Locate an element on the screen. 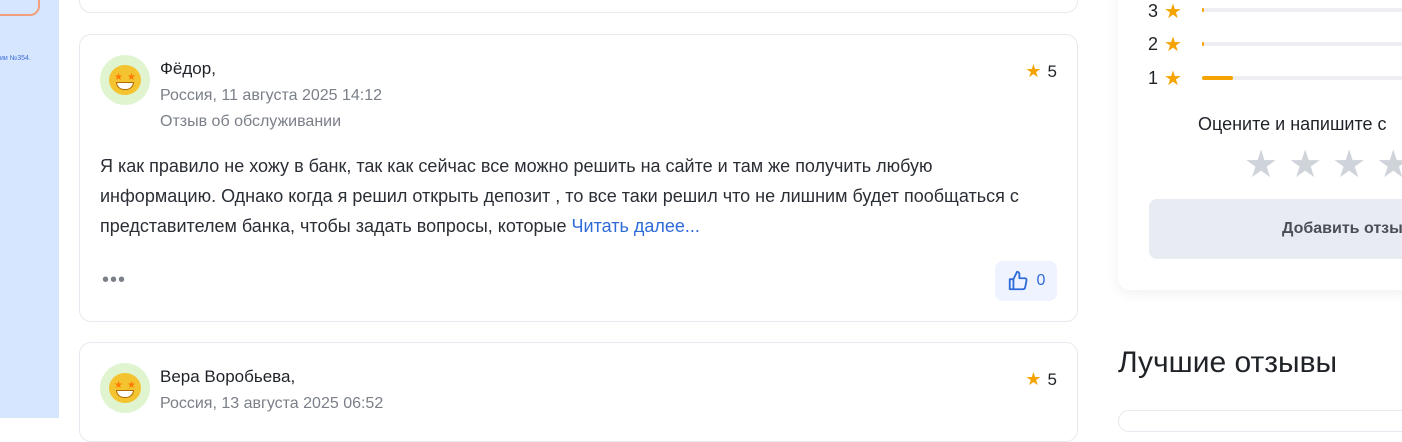  add-review-button: Добавить отзы is located at coordinates (1275, 229).